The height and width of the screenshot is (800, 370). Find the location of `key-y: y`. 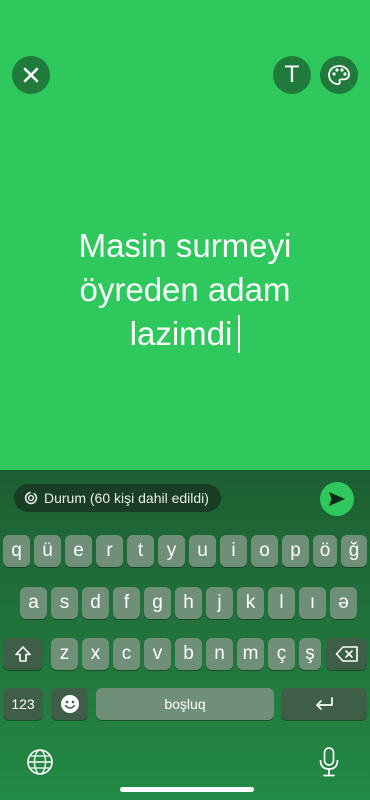

key-y: y is located at coordinates (171, 551).